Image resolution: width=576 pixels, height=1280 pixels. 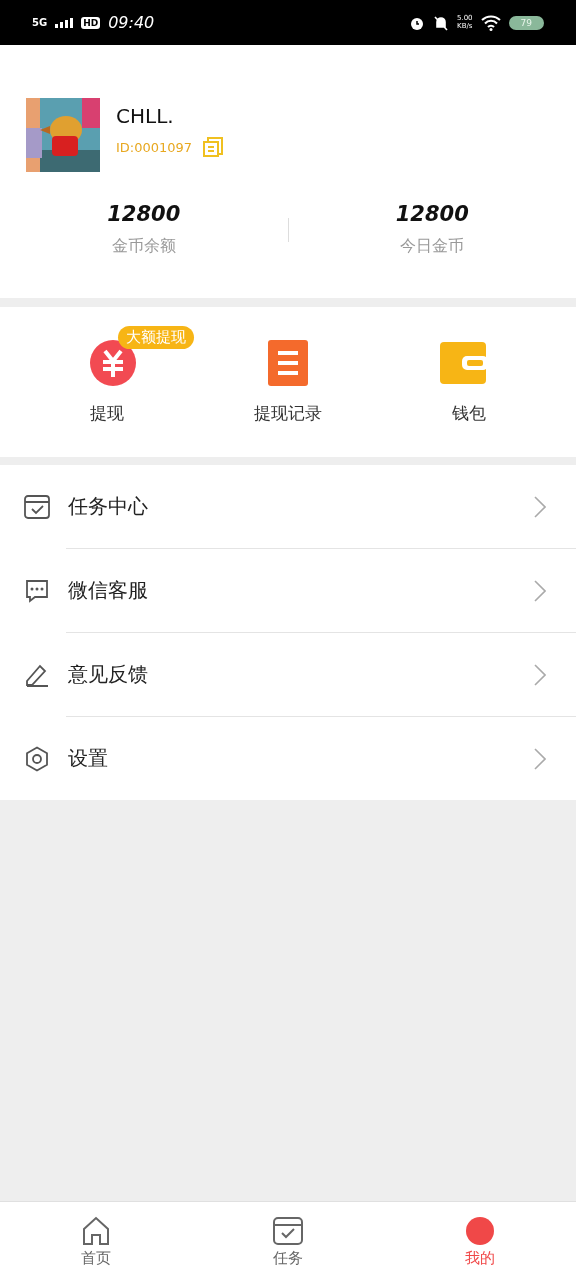 What do you see at coordinates (156, 337) in the screenshot?
I see `promo-badge: 大额提现` at bounding box center [156, 337].